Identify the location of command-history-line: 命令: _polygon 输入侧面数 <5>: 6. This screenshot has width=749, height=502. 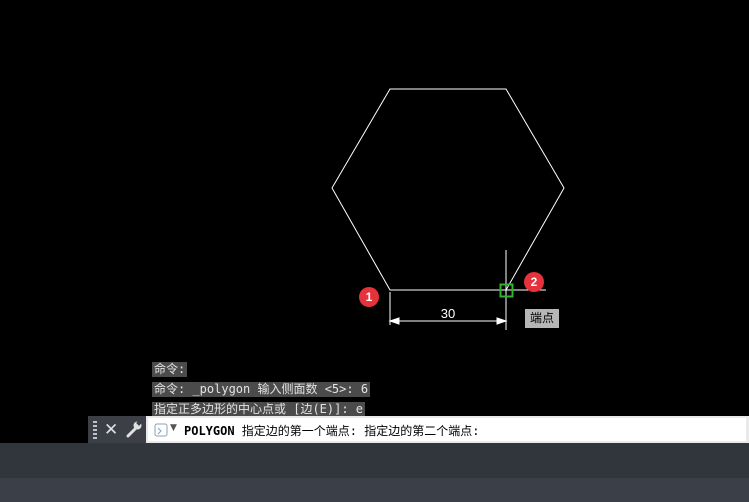
(261, 389).